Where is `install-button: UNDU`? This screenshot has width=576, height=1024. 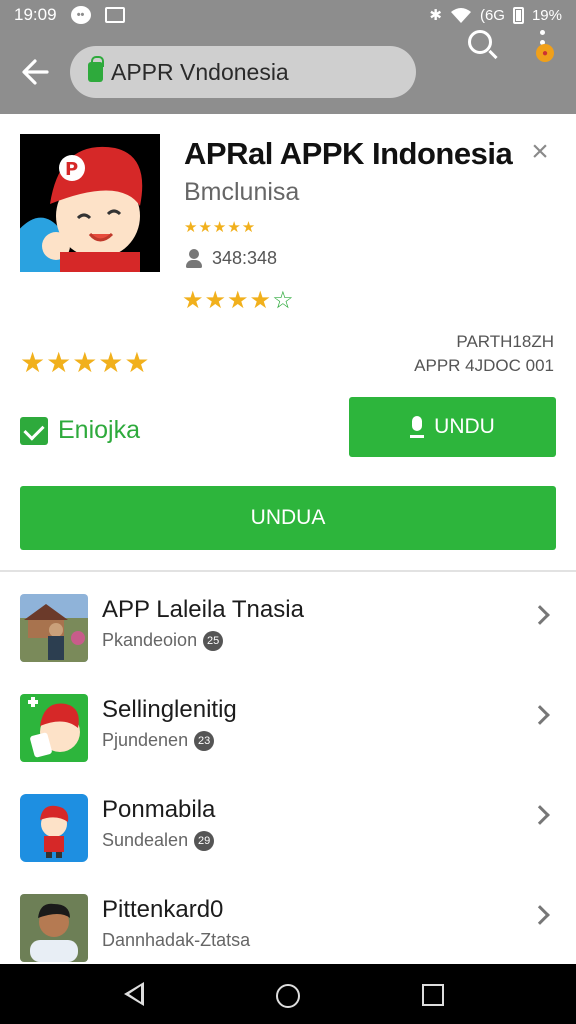 install-button: UNDU is located at coordinates (452, 427).